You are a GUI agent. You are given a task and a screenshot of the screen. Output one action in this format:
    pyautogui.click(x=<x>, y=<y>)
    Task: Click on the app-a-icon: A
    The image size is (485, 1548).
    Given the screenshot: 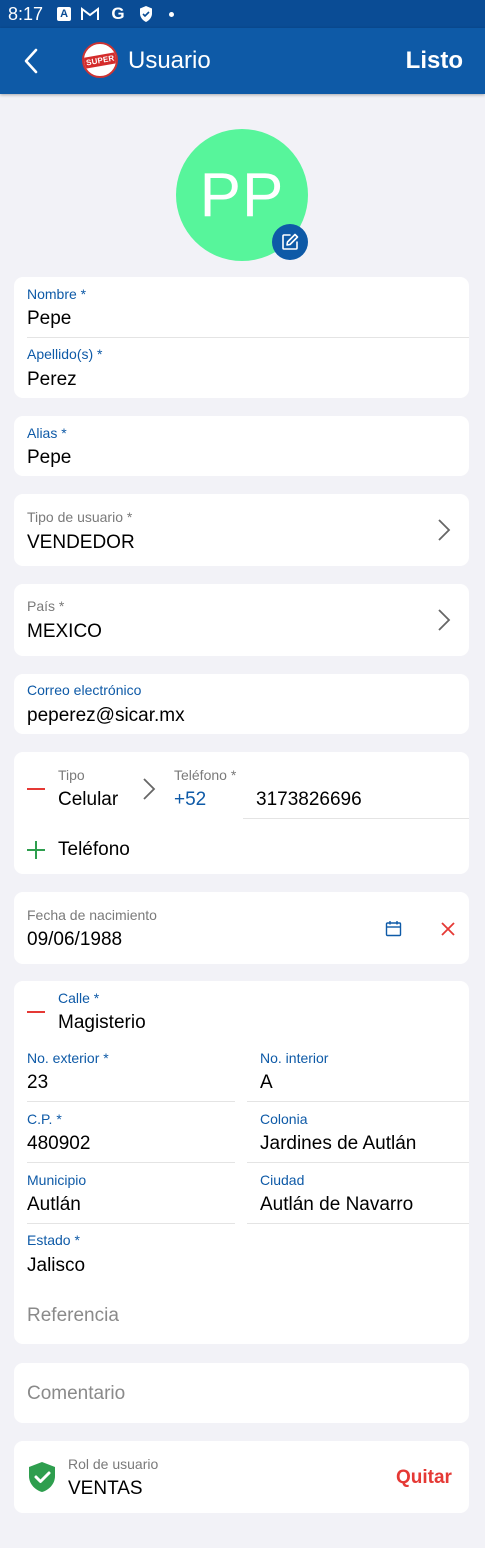 What is the action you would take?
    pyautogui.click(x=64, y=14)
    